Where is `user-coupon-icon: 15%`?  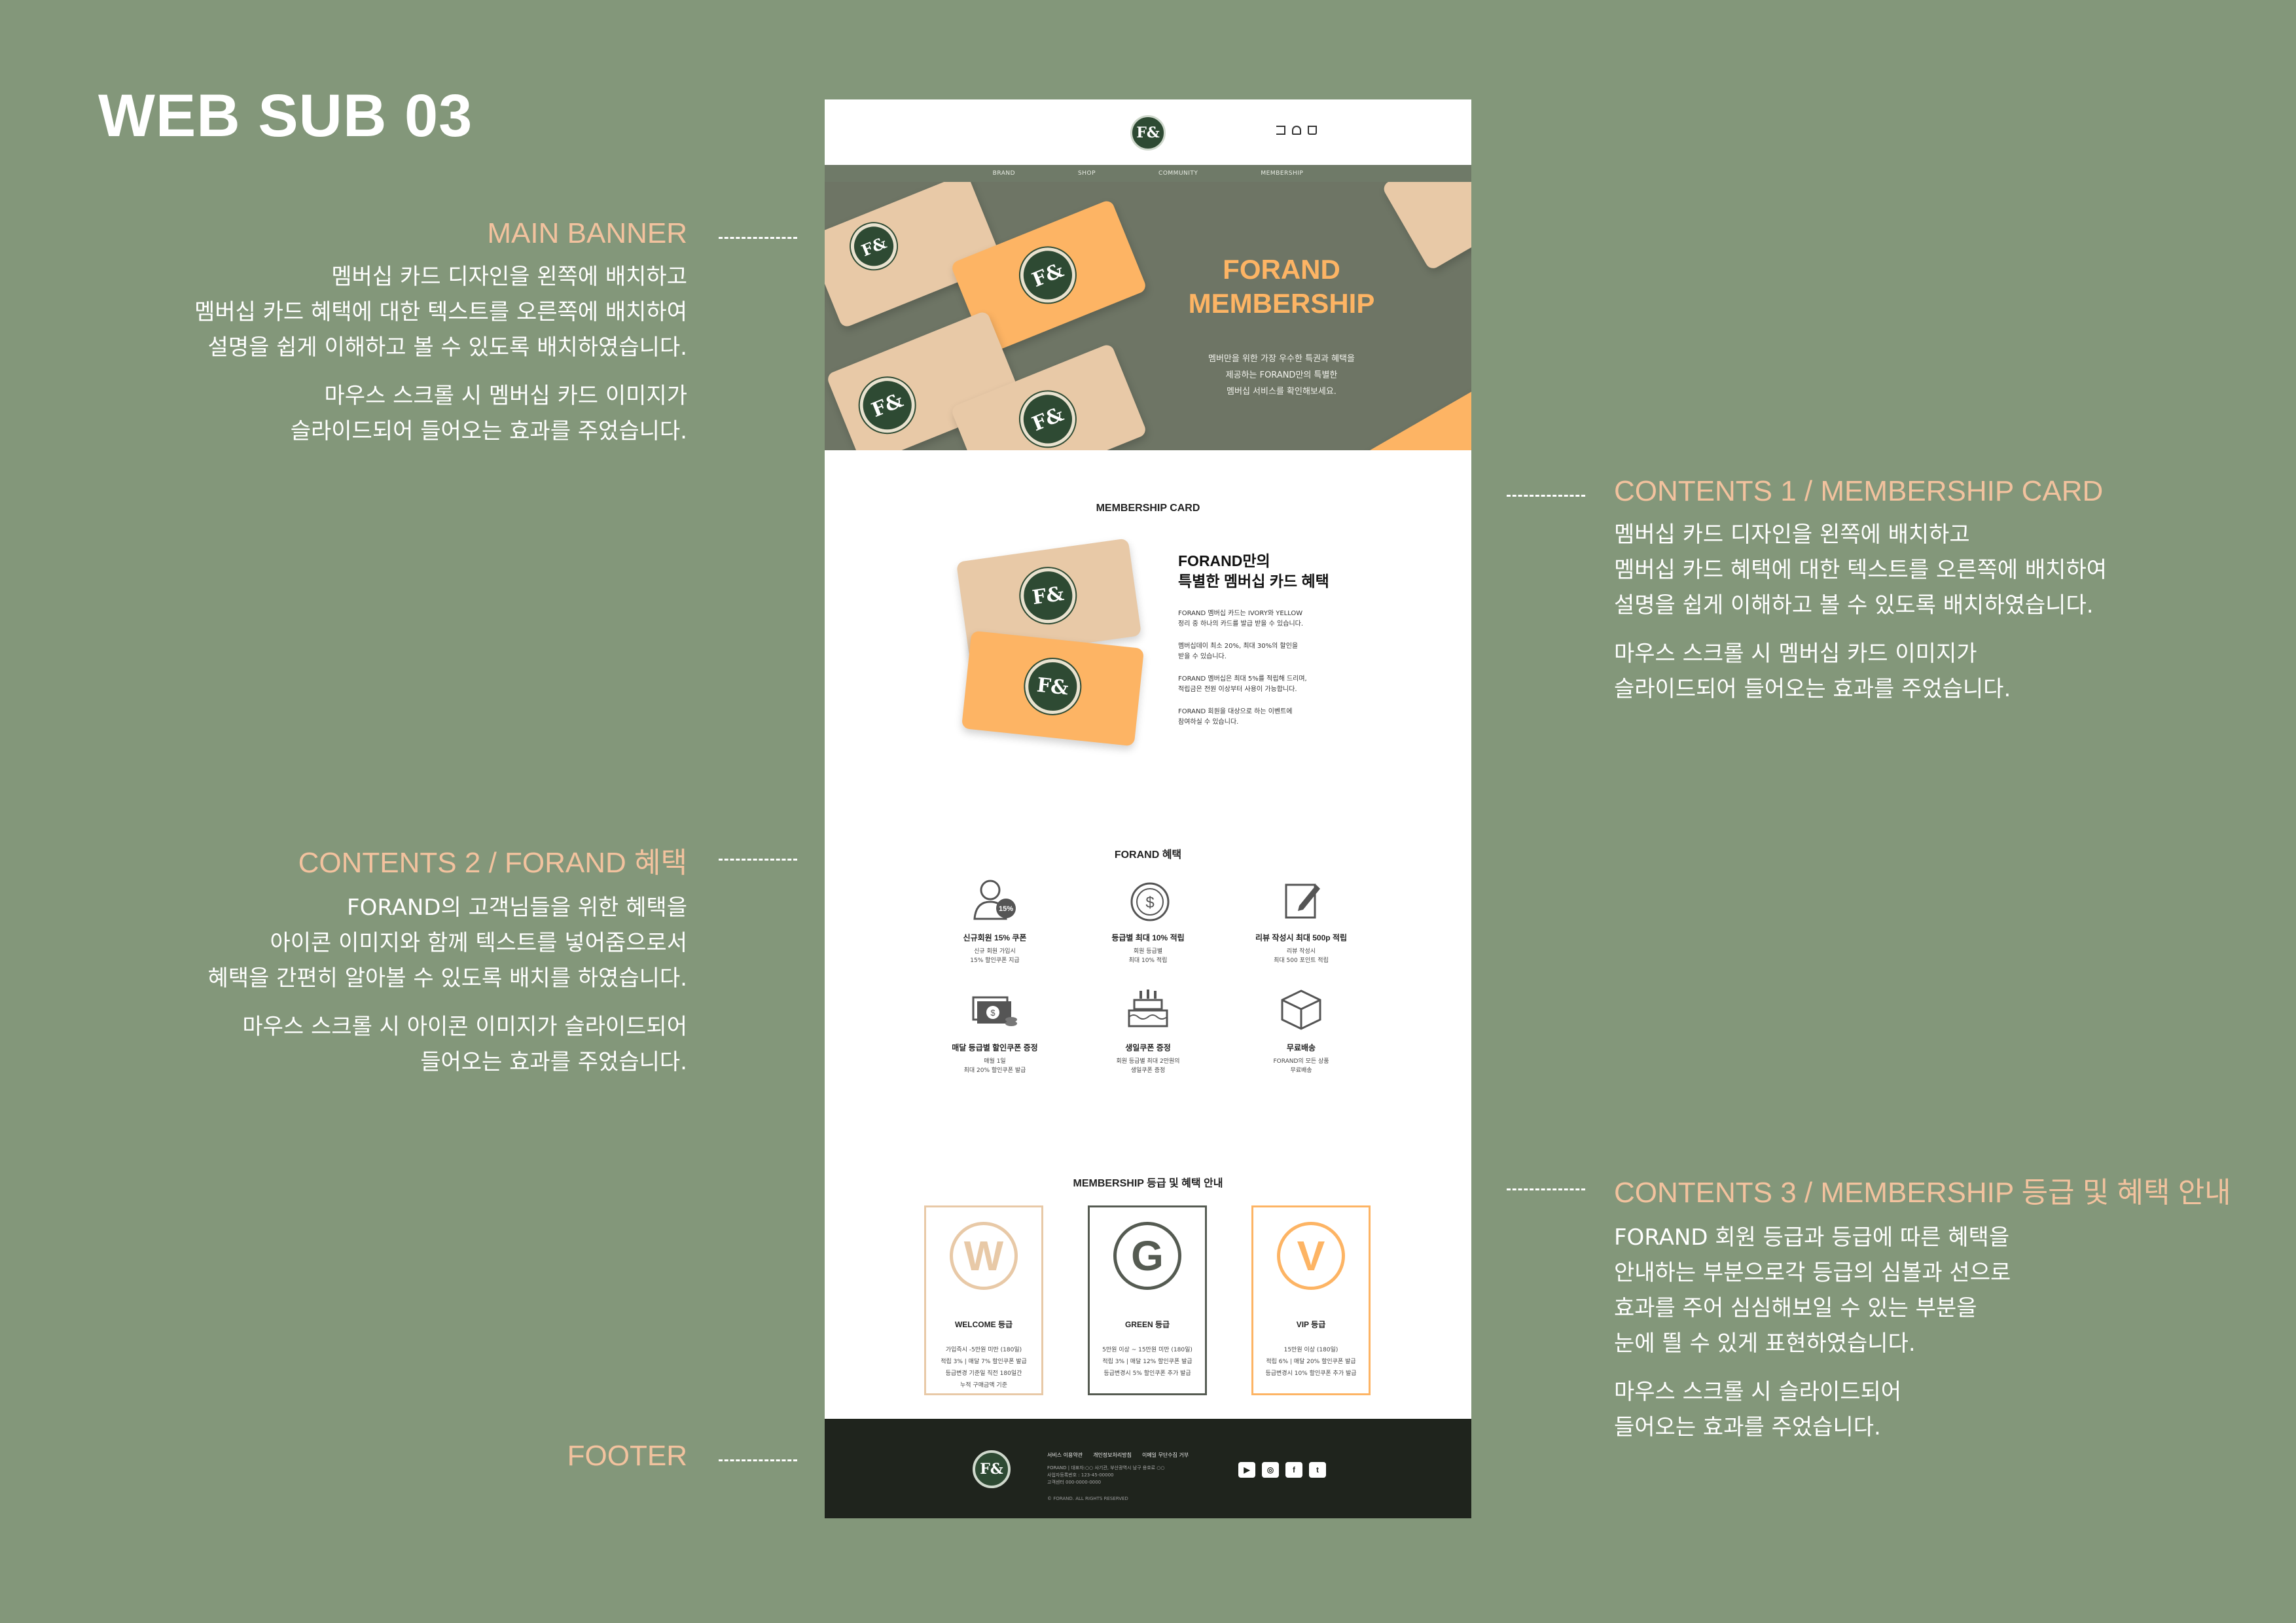
user-coupon-icon: 15% is located at coordinates (995, 900).